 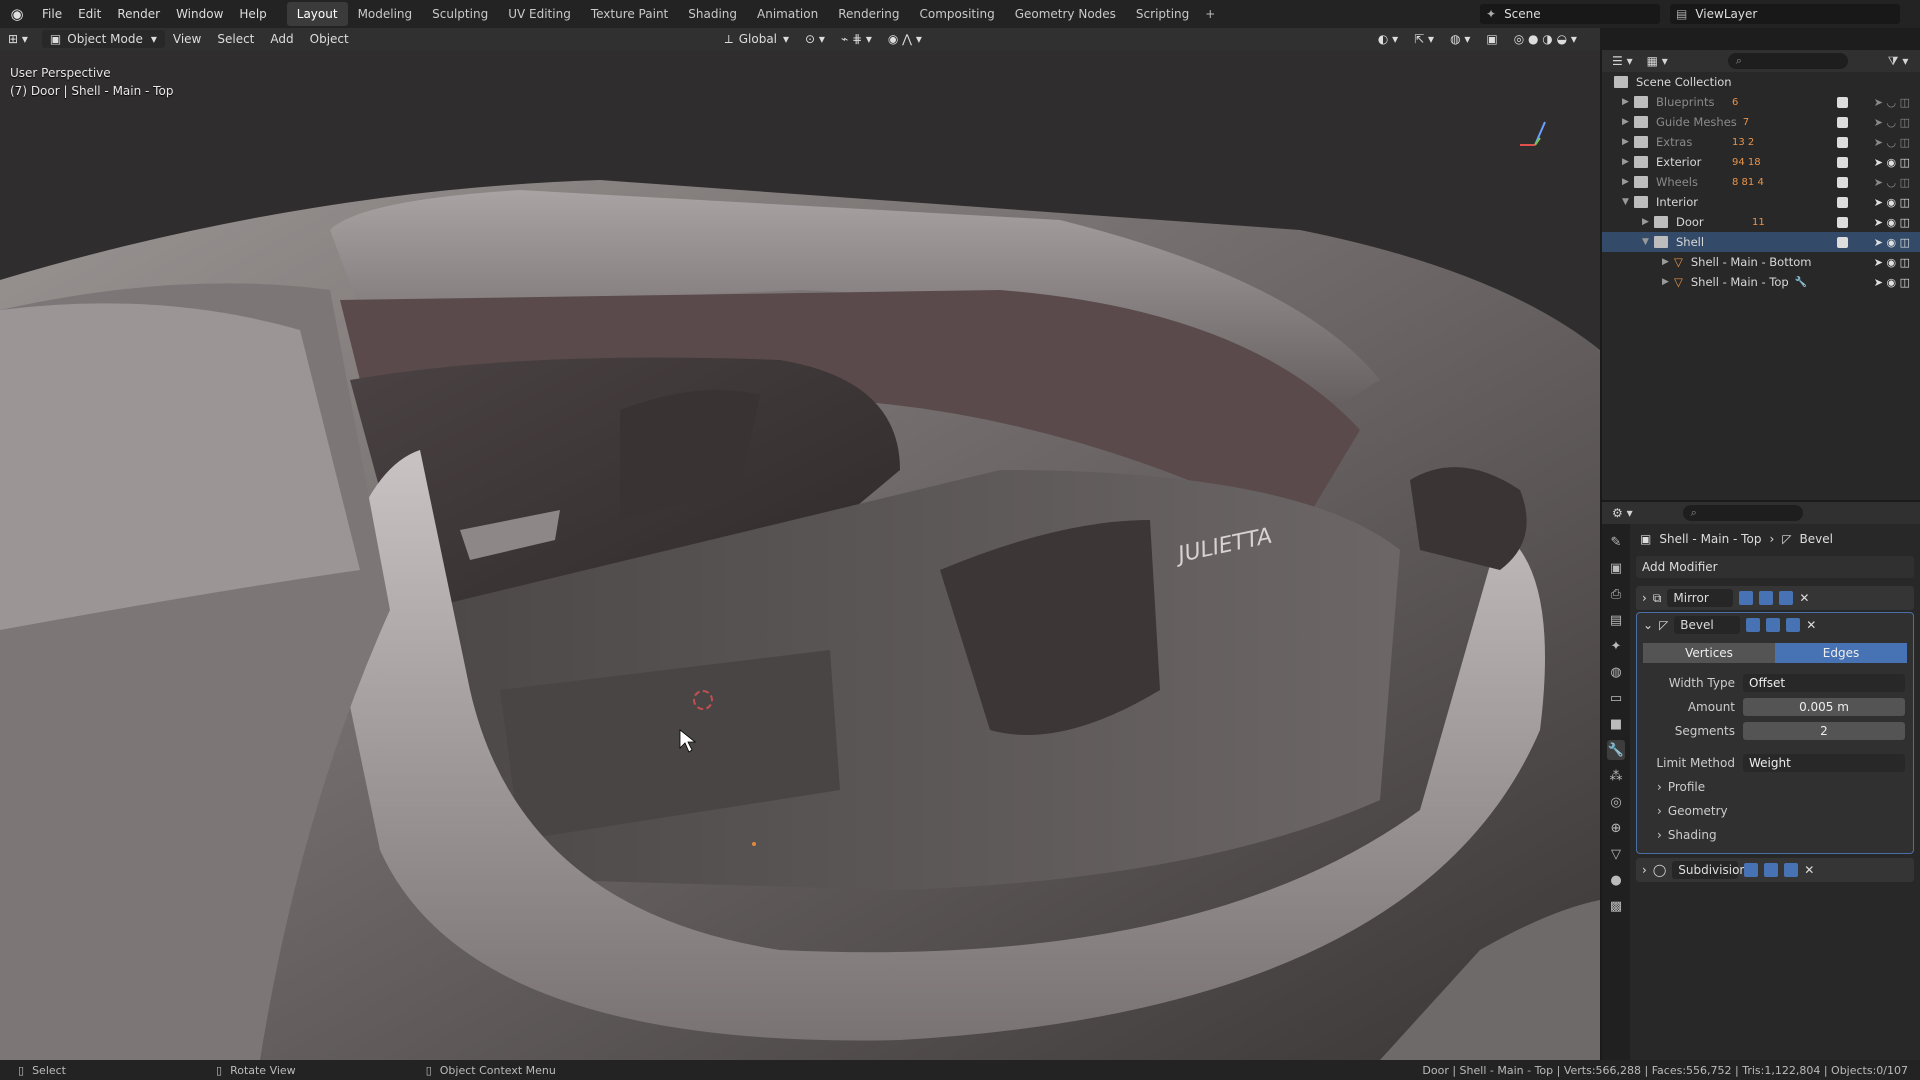 What do you see at coordinates (199, 14) in the screenshot?
I see `menu-window: Window` at bounding box center [199, 14].